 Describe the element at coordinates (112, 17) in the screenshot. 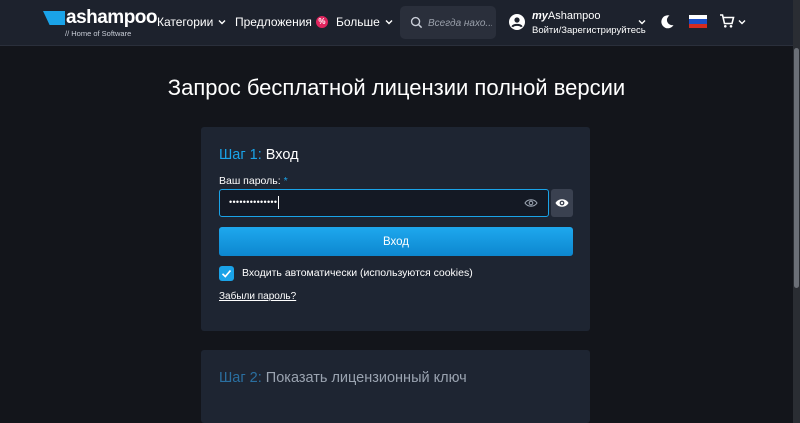

I see `logo-name: ashampoo` at that location.